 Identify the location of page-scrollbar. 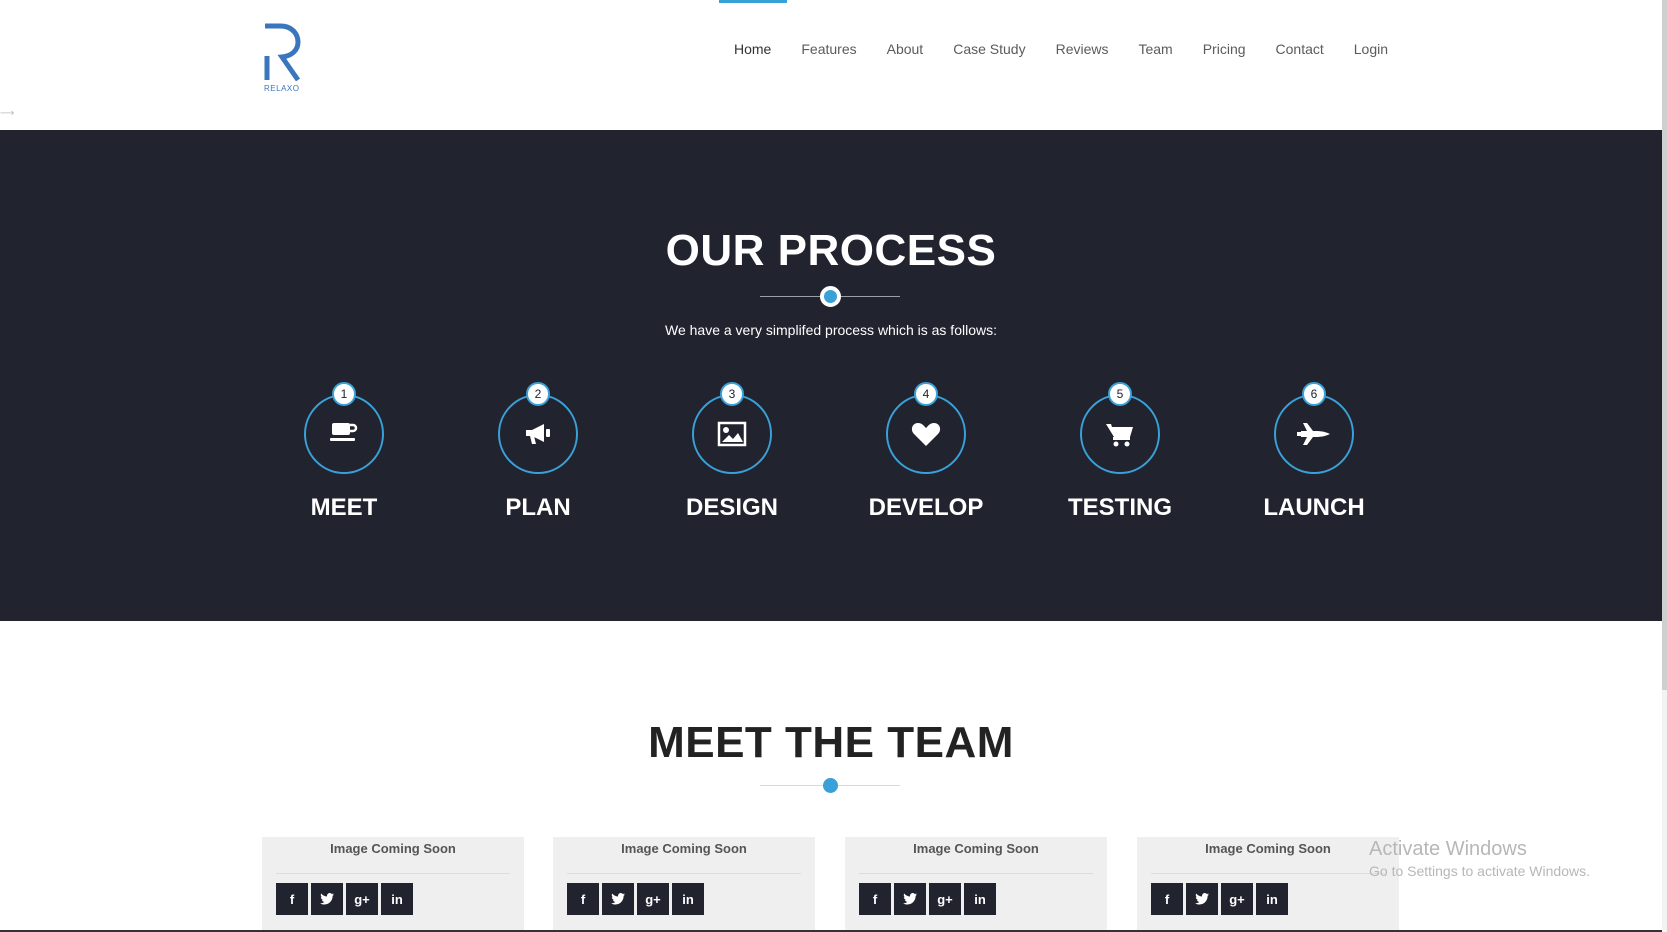
(1664, 466).